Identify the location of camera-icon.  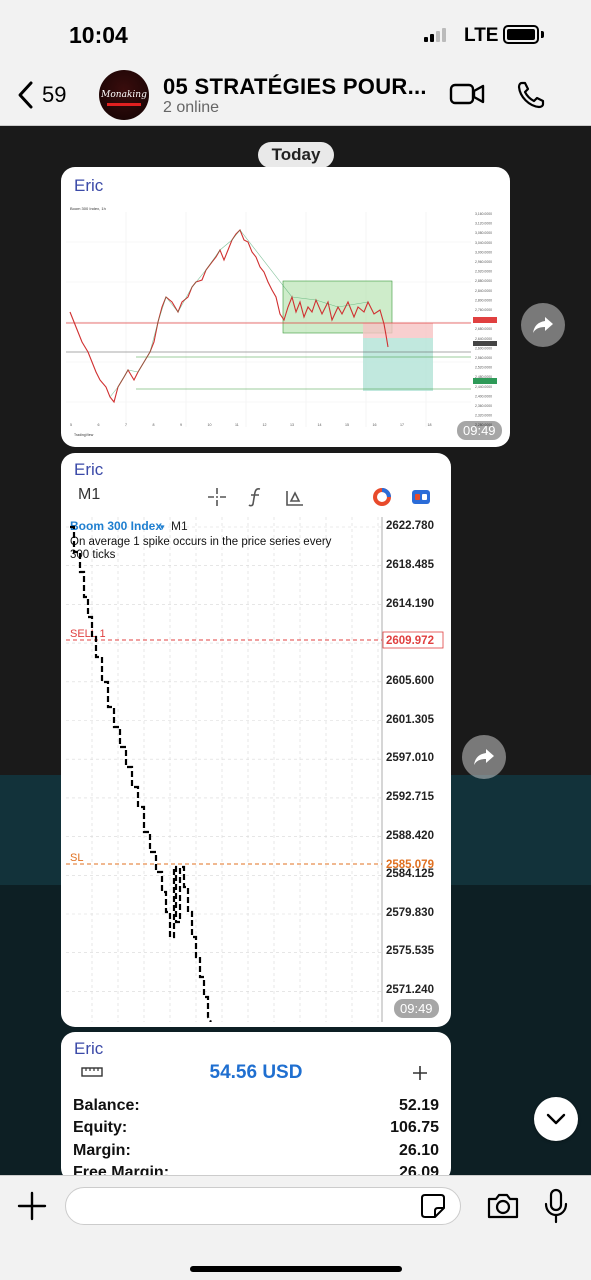
(503, 1206).